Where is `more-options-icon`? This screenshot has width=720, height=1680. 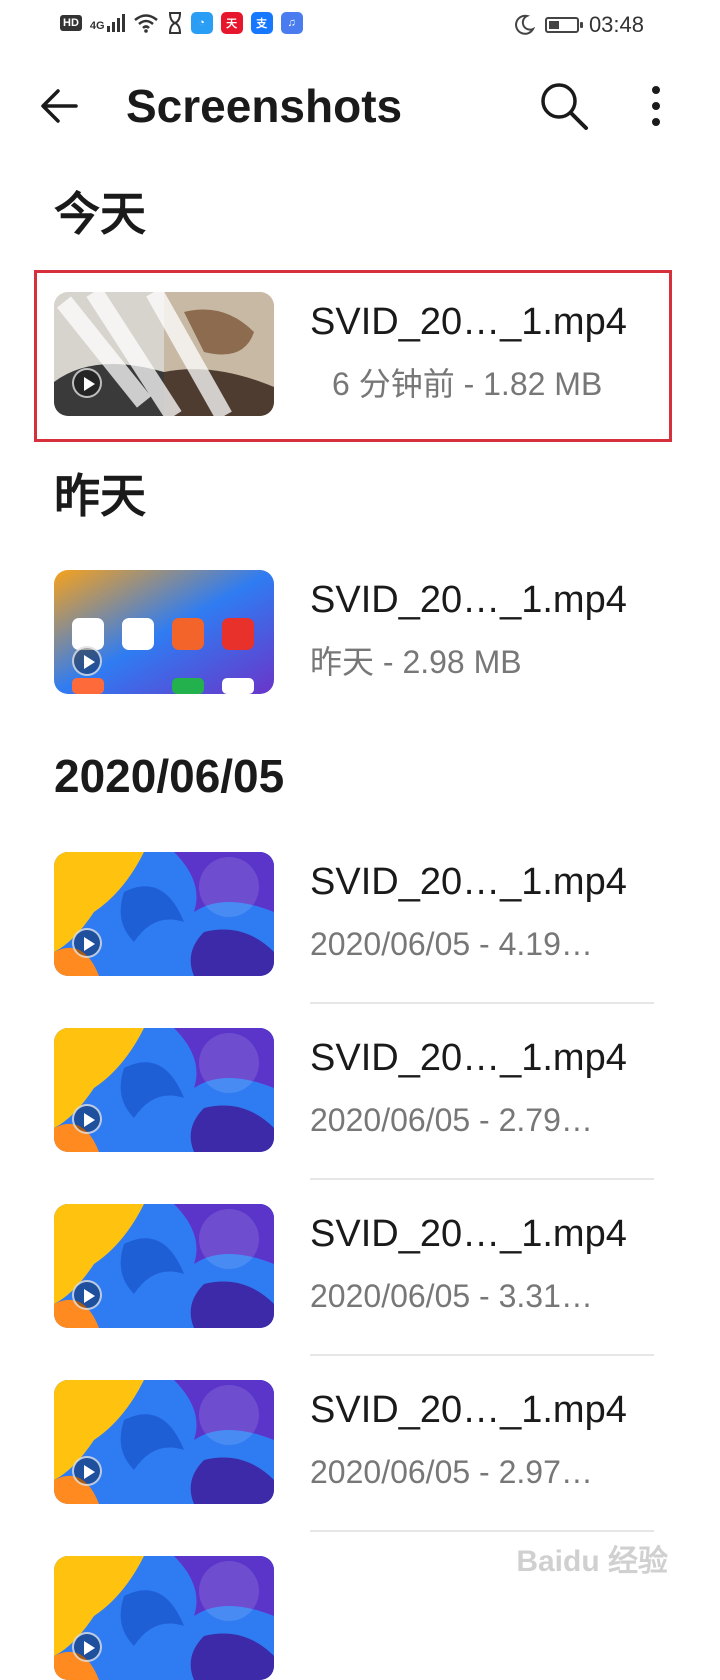
more-options-icon is located at coordinates (656, 106).